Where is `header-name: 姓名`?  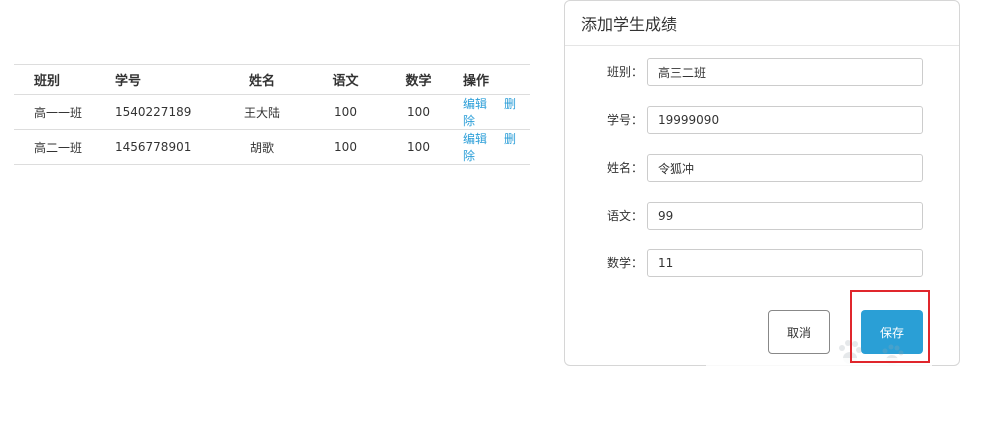 header-name: 姓名 is located at coordinates (262, 79).